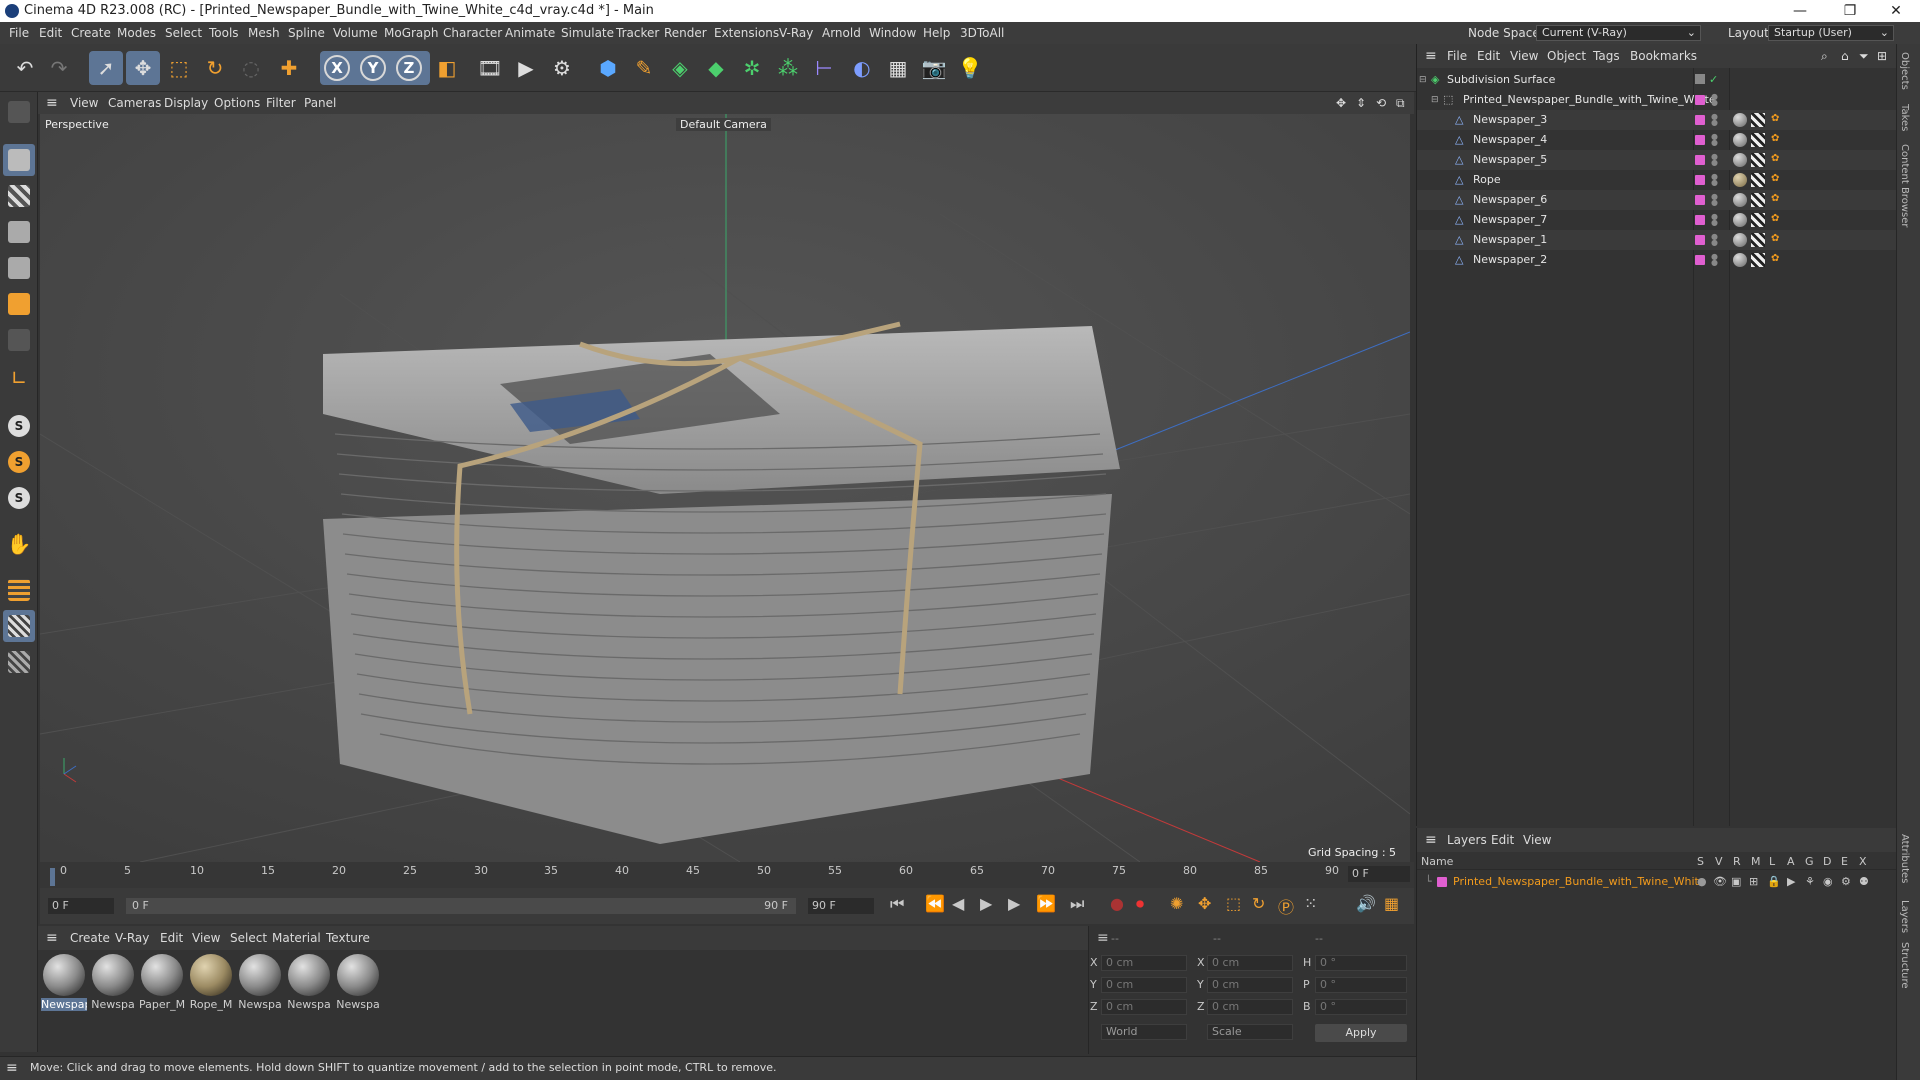  Describe the element at coordinates (716, 68) in the screenshot. I see `extrude-icon: ◆` at that location.